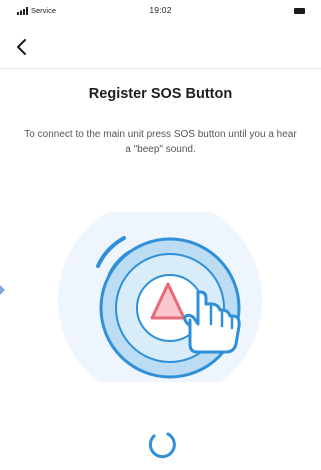 This screenshot has height=470, width=321. Describe the element at coordinates (2, 290) in the screenshot. I see `side-arrow-icon` at that location.